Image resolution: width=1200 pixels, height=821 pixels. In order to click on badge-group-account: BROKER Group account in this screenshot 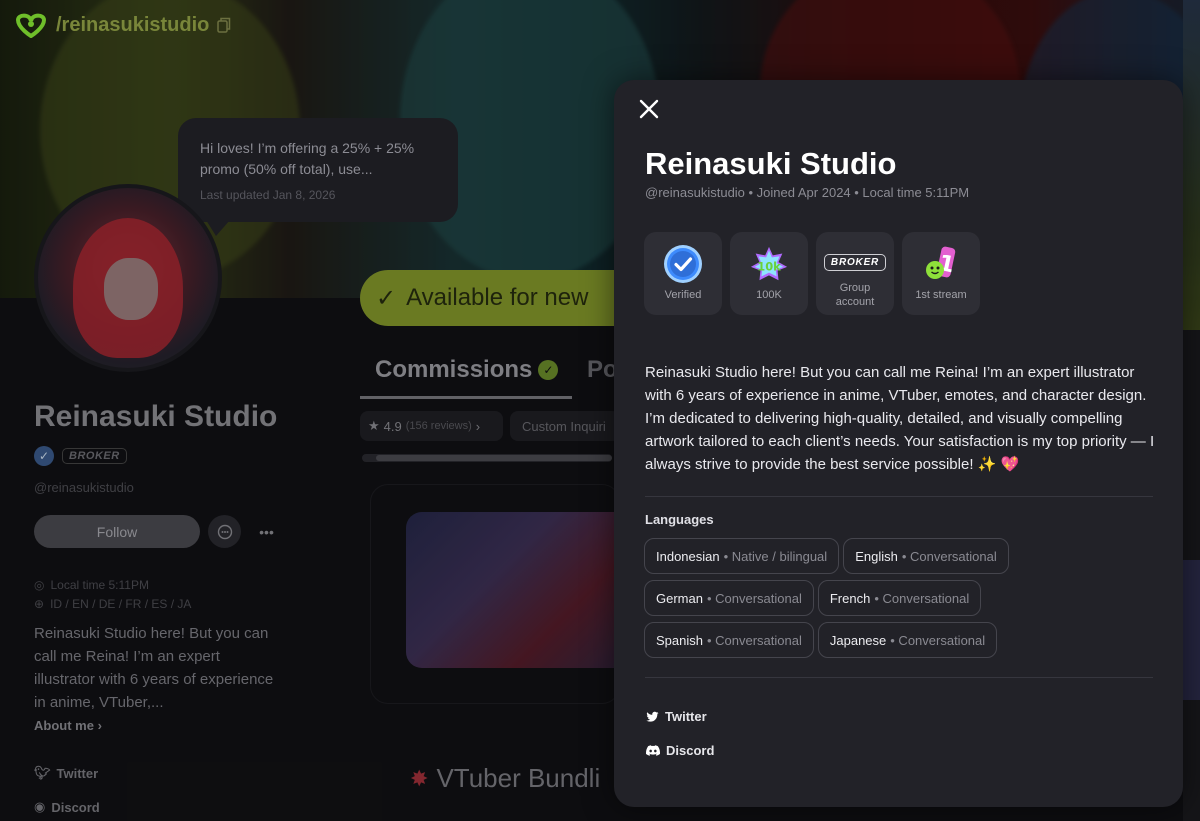, I will do `click(855, 273)`.